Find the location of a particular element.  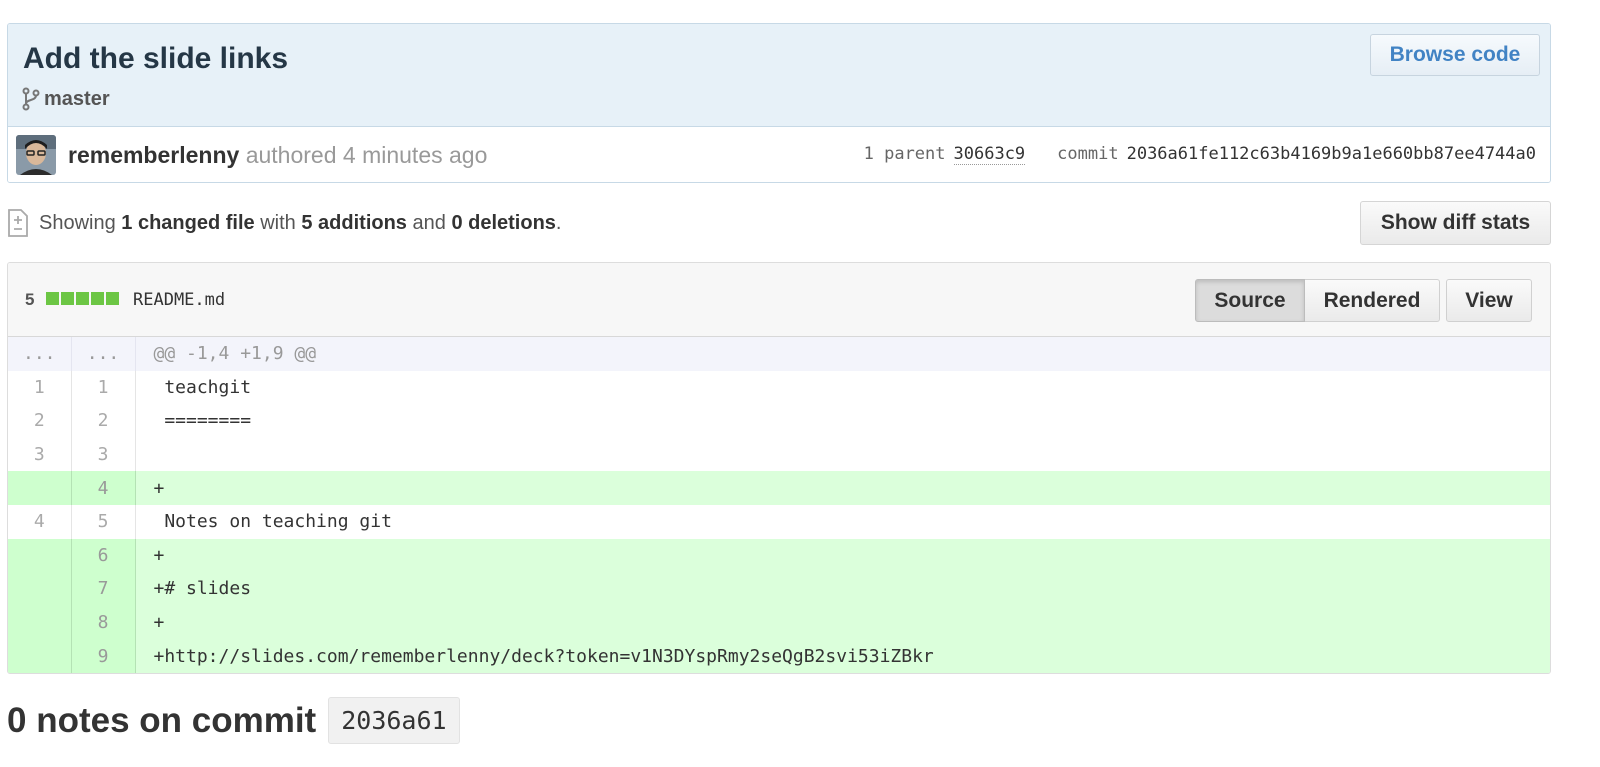

old-line-number: 2 is located at coordinates (40, 421).